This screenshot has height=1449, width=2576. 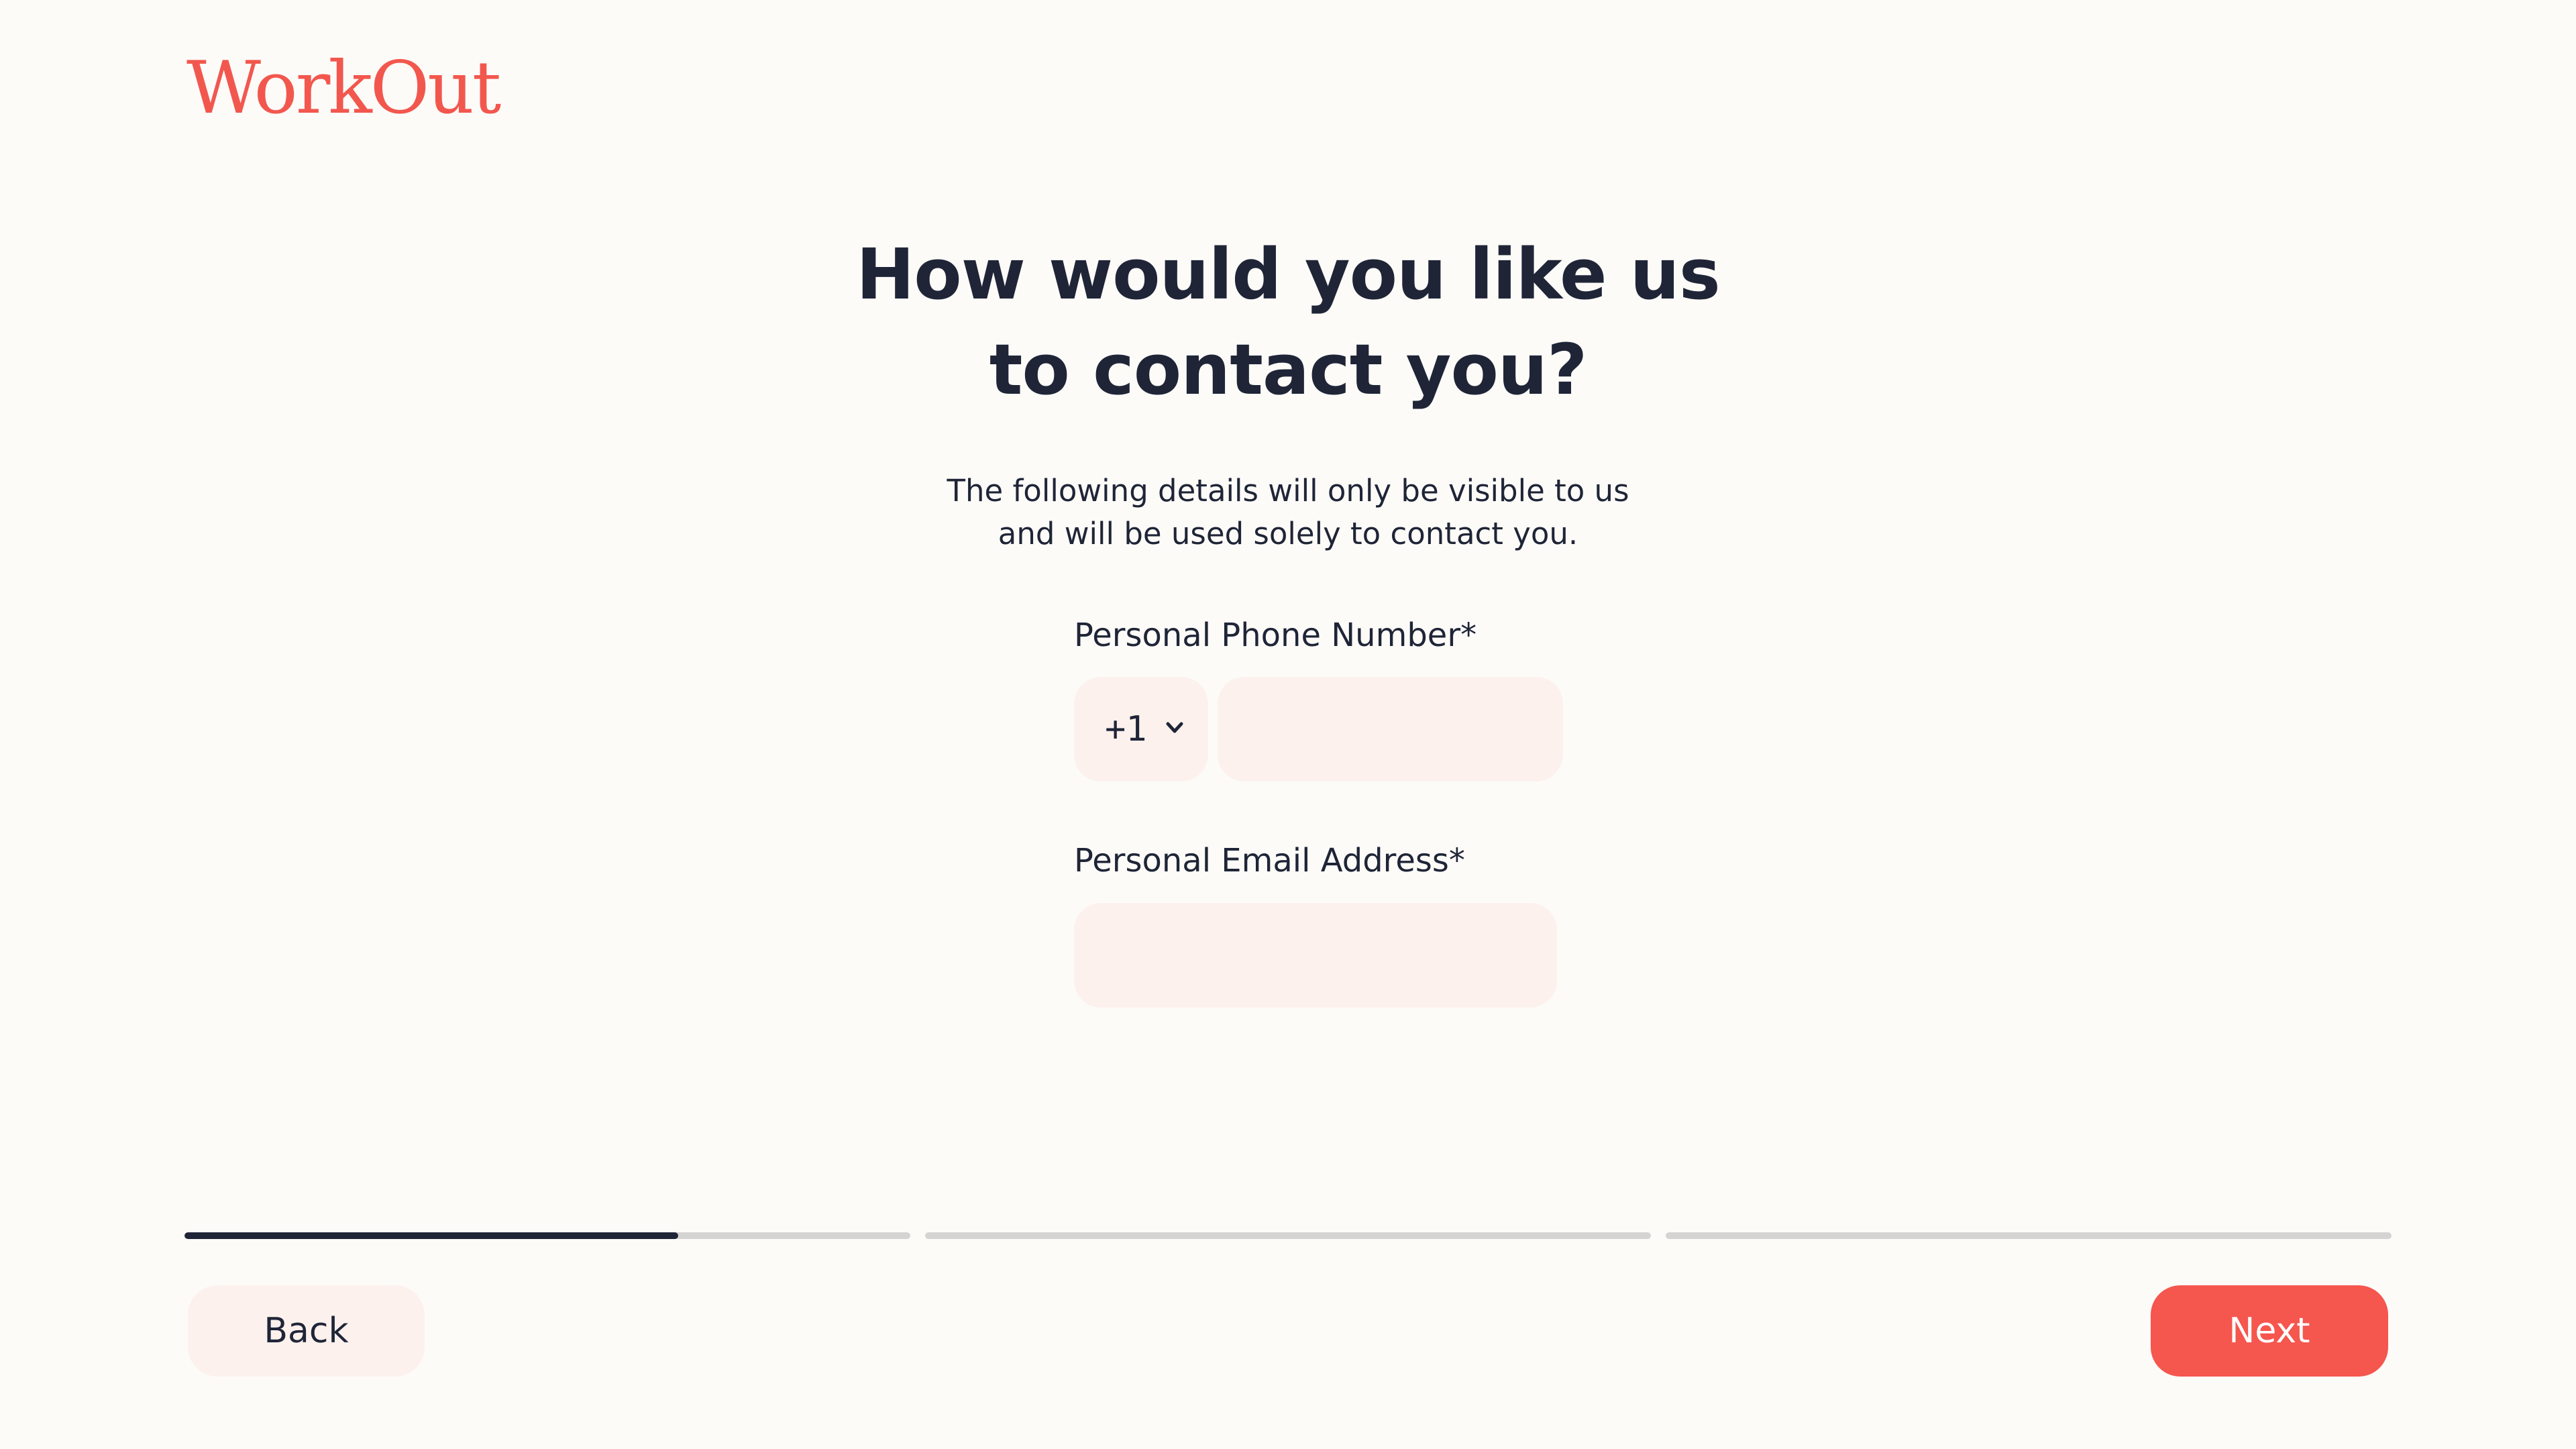 I want to click on workout-logo: WorkOut, so click(x=343, y=88).